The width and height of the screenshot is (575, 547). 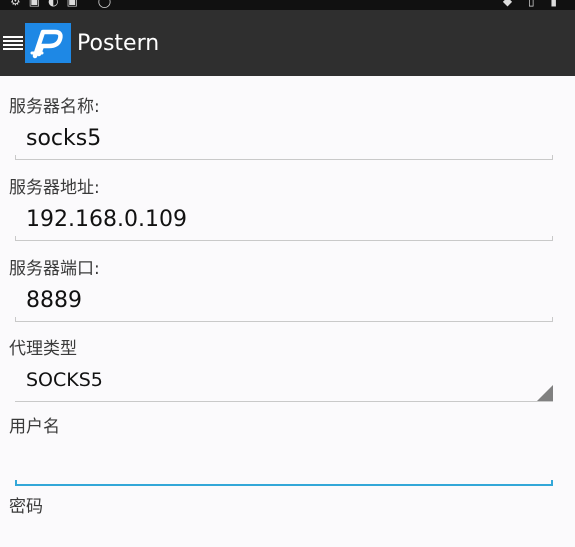 I want to click on username-underline, so click(x=284, y=483).